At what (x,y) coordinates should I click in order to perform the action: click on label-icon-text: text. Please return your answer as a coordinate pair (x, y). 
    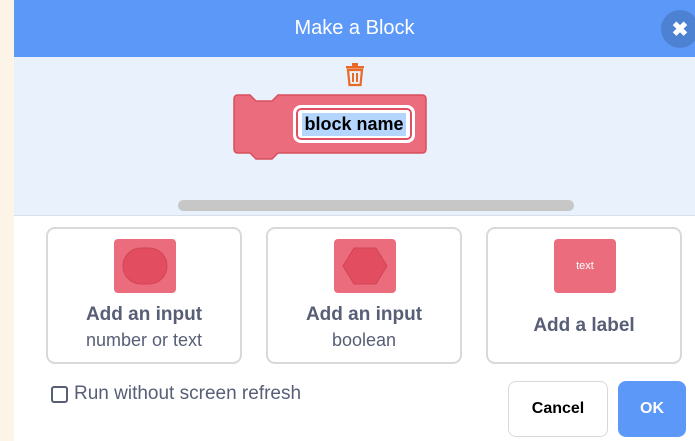
    Looking at the image, I should click on (585, 266).